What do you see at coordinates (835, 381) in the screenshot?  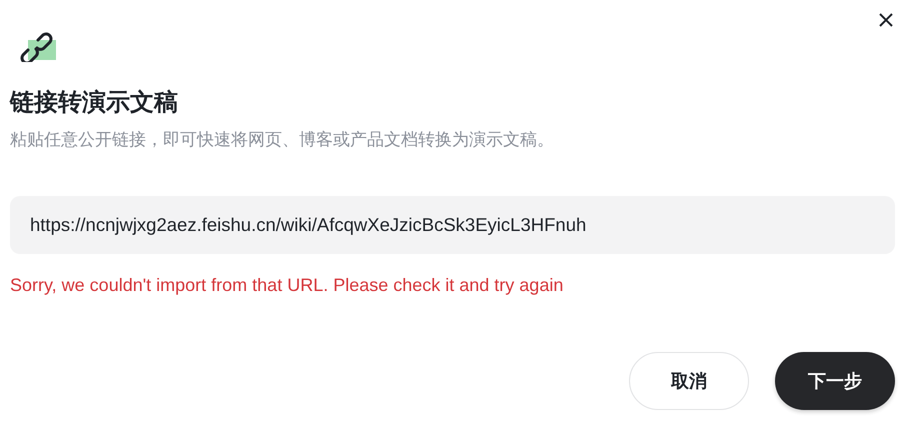 I see `next-button: 下一步` at bounding box center [835, 381].